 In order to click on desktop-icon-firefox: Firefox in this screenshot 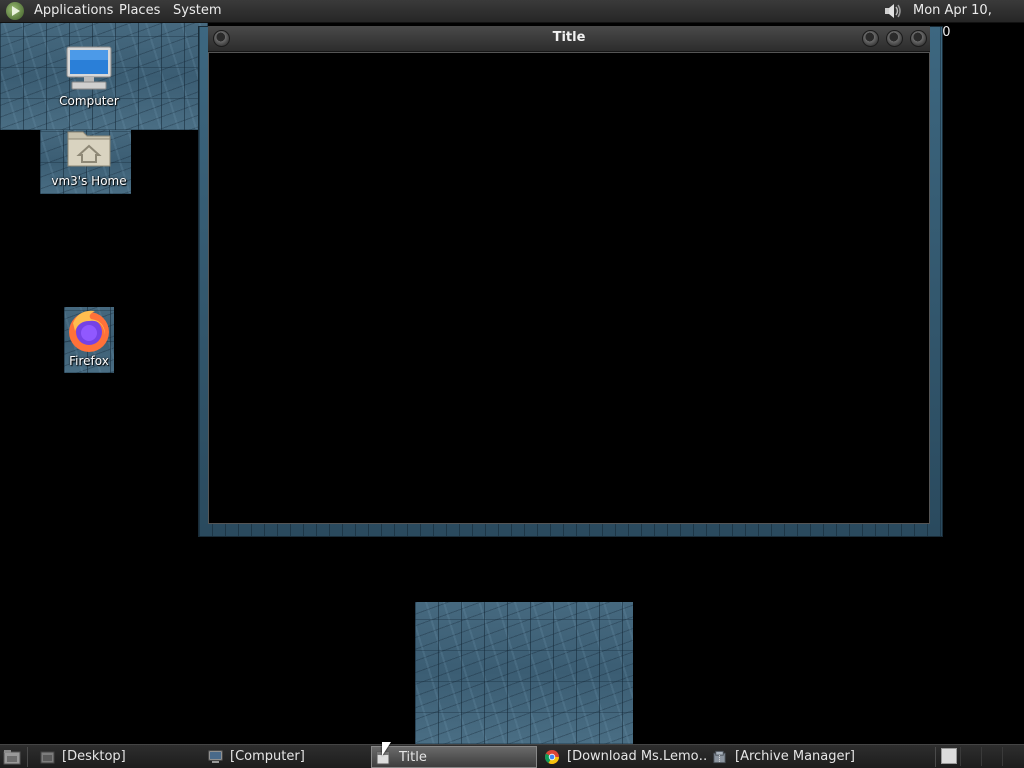, I will do `click(89, 338)`.